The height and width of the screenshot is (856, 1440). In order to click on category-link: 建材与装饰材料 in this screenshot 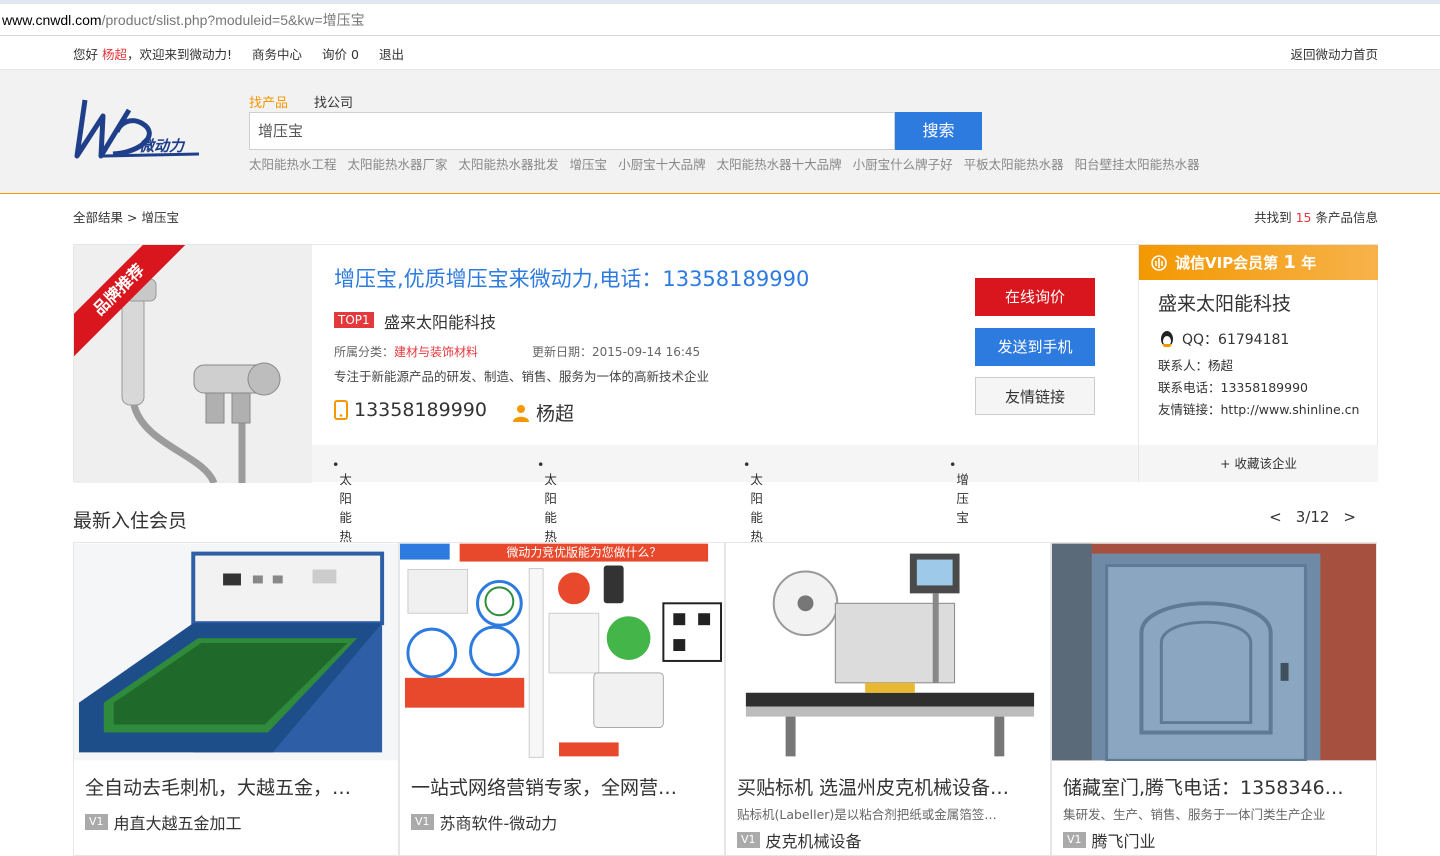, I will do `click(436, 352)`.